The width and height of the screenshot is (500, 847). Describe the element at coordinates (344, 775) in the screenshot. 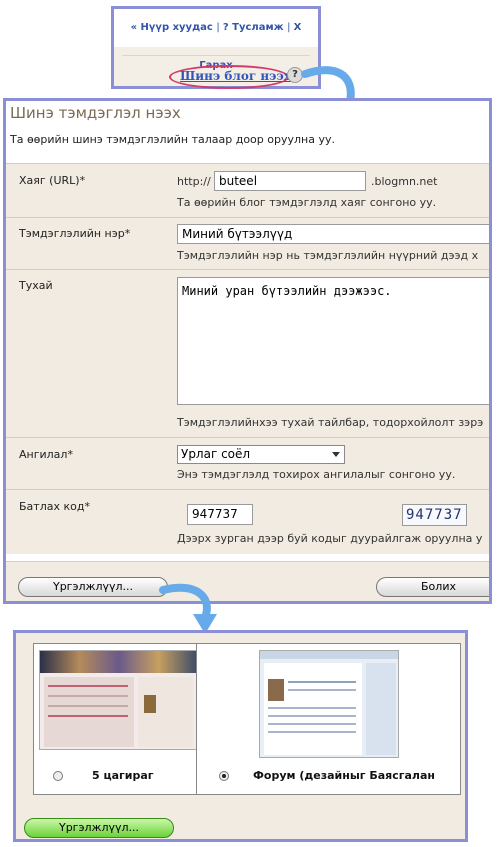

I see `theme-name: Форум (дезайныг Баясгалан` at that location.